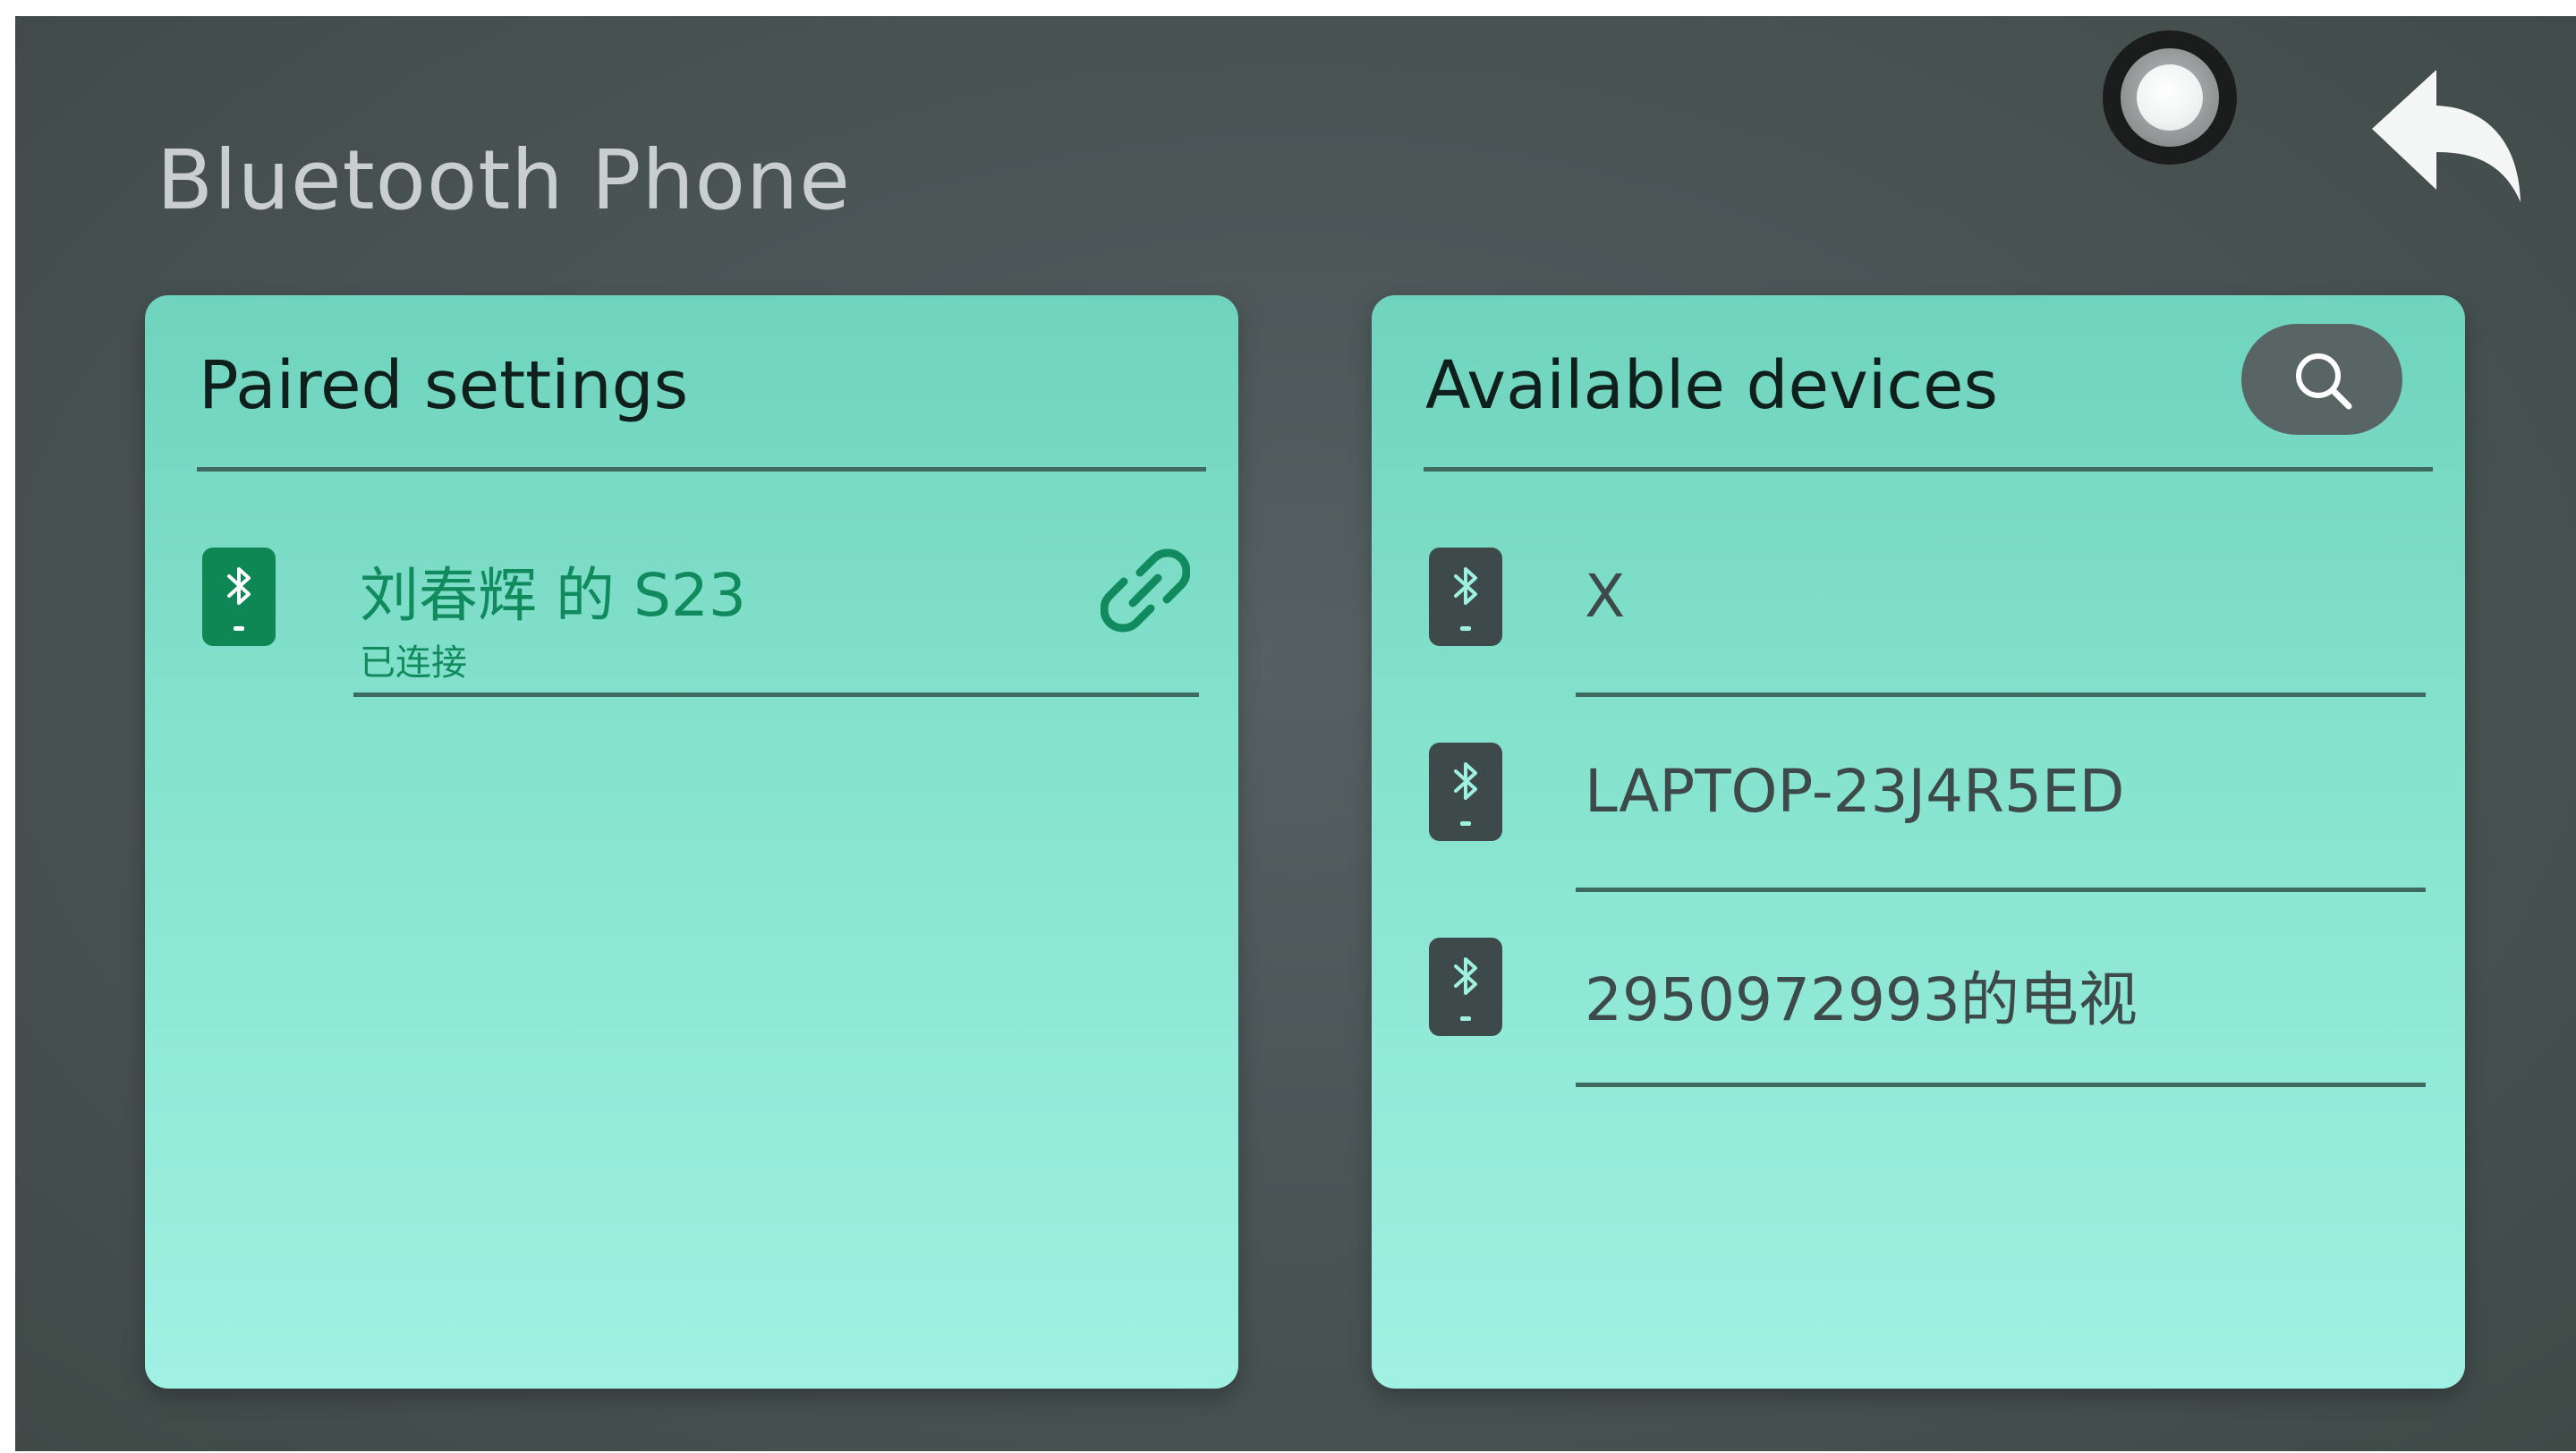  Describe the element at coordinates (1605, 596) in the screenshot. I see `available-device-name: X` at that location.